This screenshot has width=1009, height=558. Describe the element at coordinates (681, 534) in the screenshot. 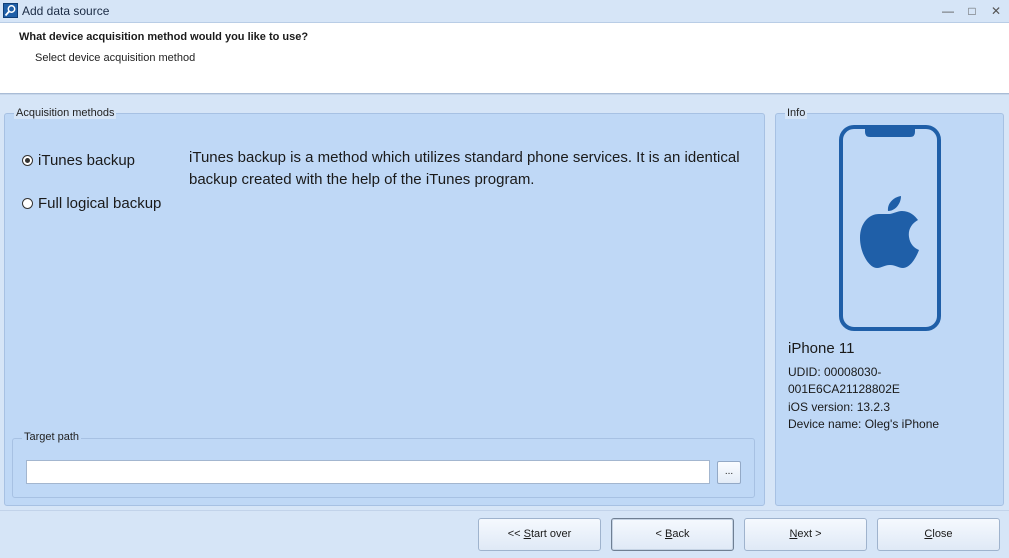

I see `back-label: ack` at that location.